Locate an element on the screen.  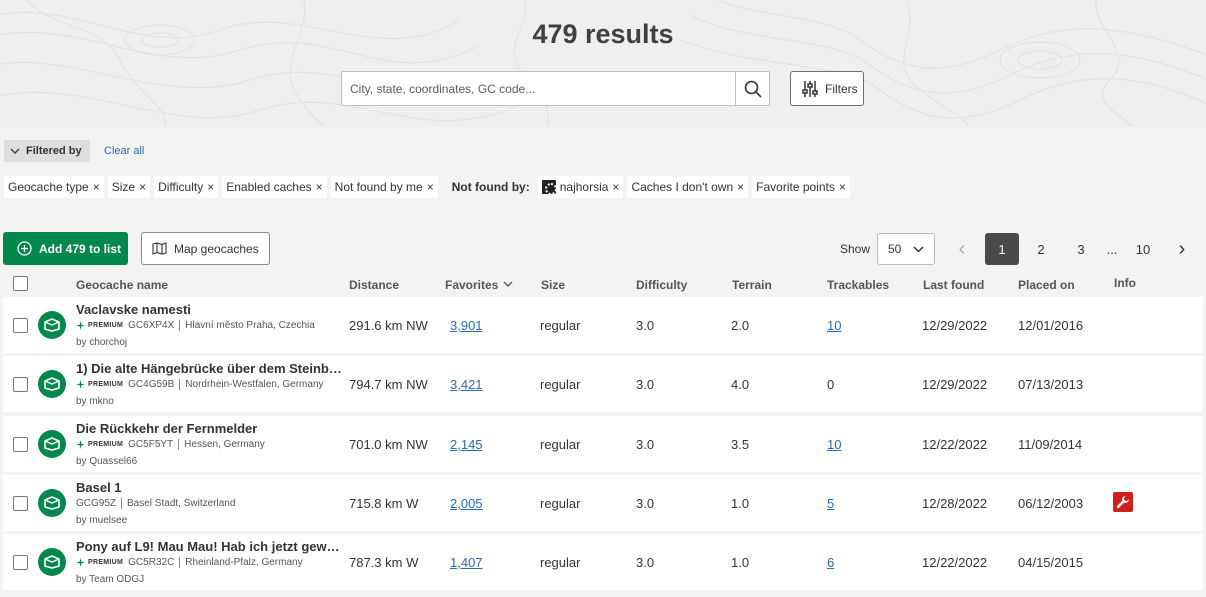
search-input is located at coordinates (538, 88).